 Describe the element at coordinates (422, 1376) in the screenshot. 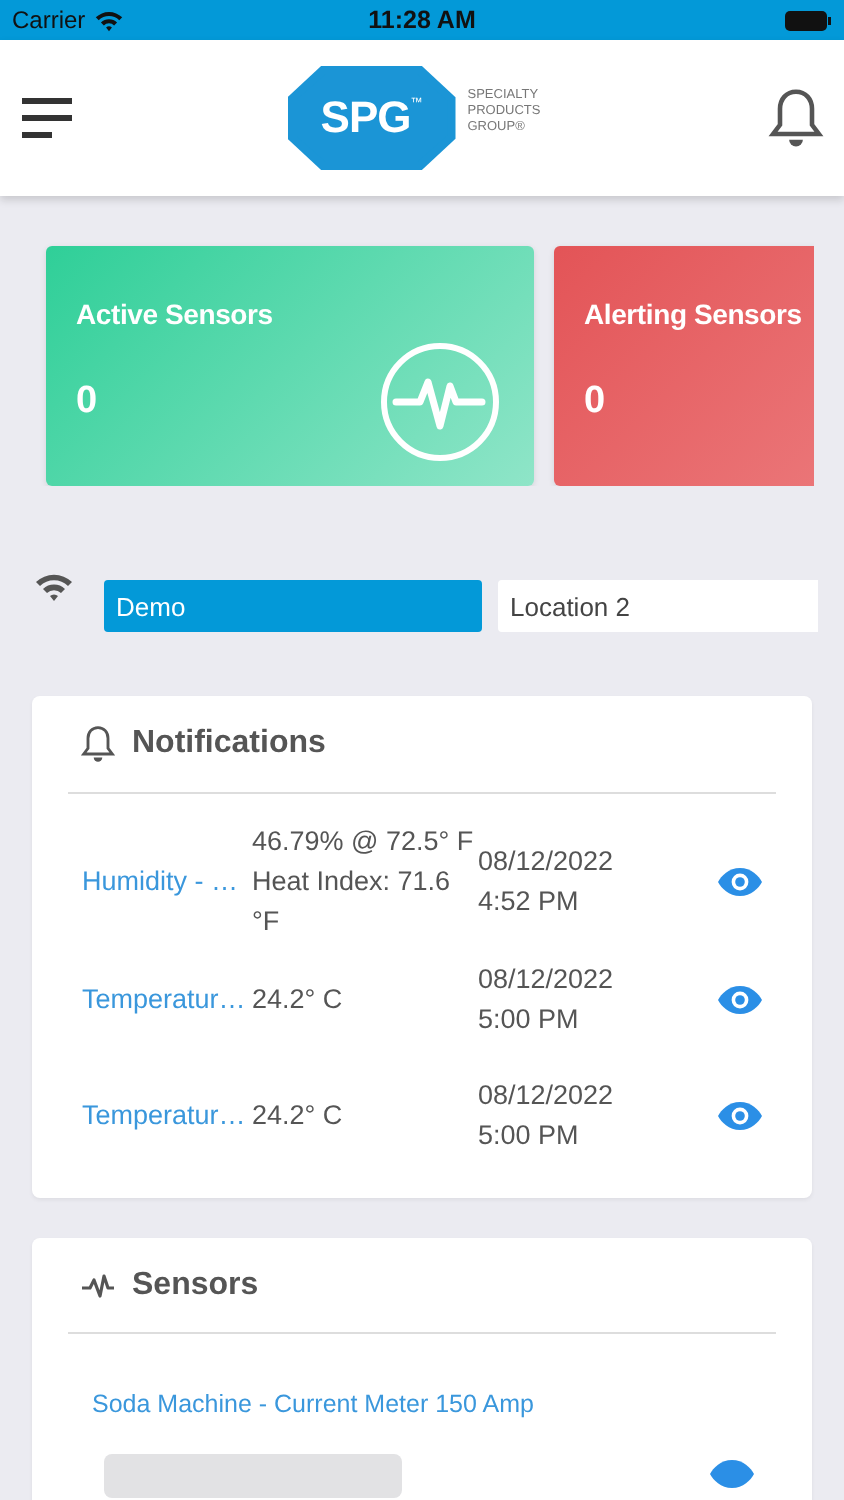

I see `sensor-link: Soda Machine - Current Meter 150 Amp` at that location.